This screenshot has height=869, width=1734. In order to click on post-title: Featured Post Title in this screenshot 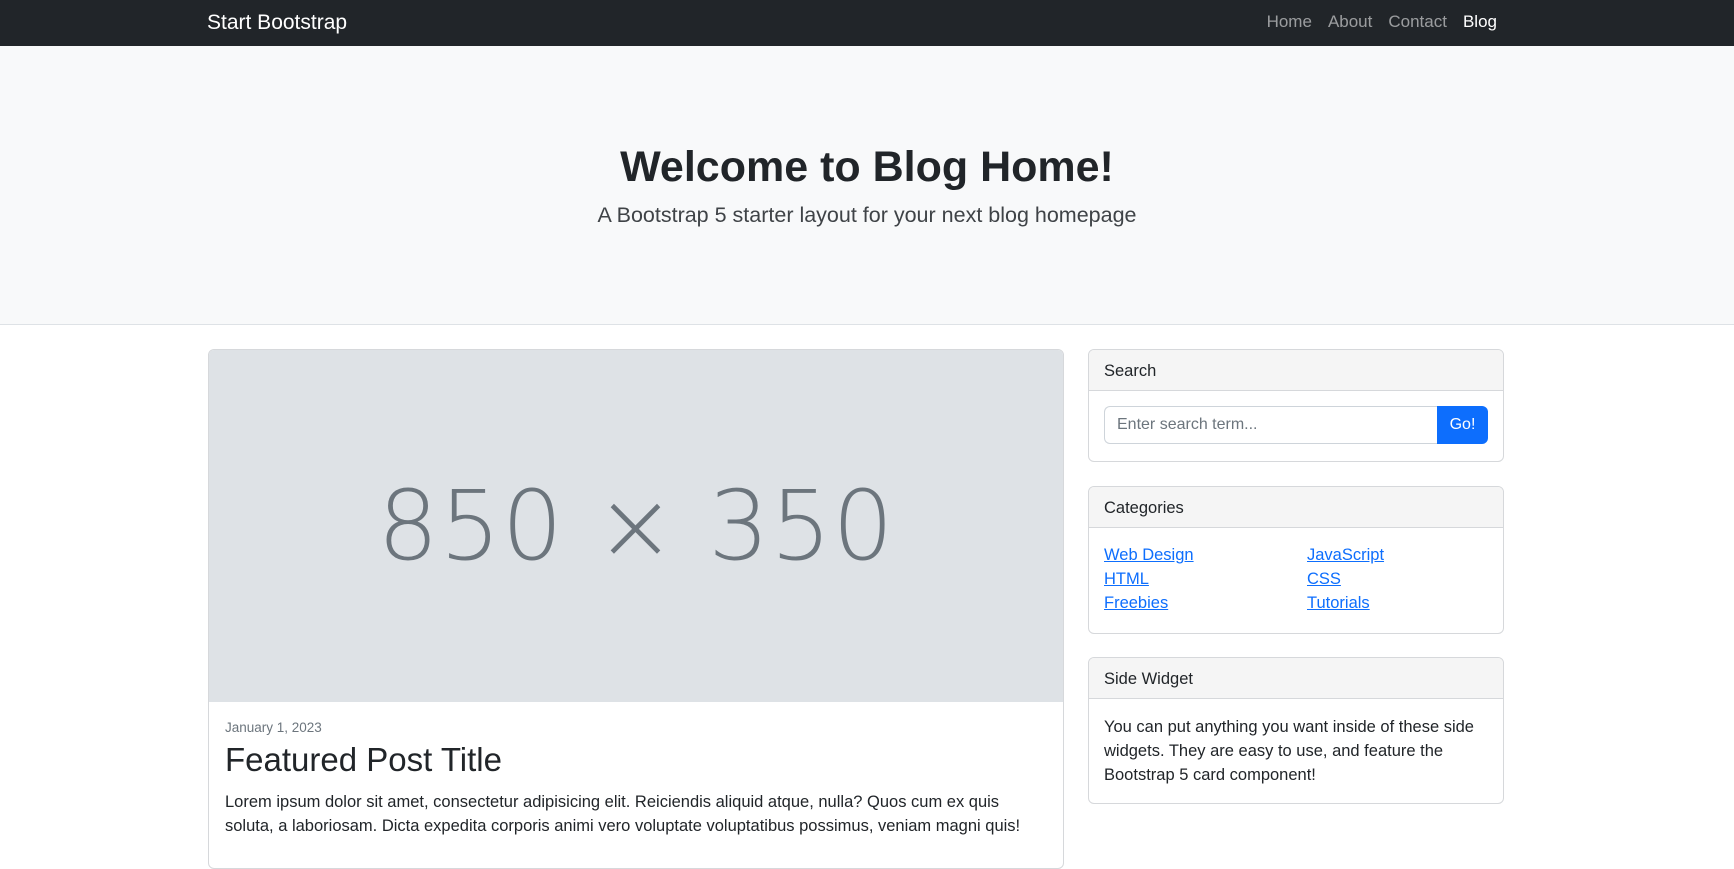, I will do `click(363, 760)`.